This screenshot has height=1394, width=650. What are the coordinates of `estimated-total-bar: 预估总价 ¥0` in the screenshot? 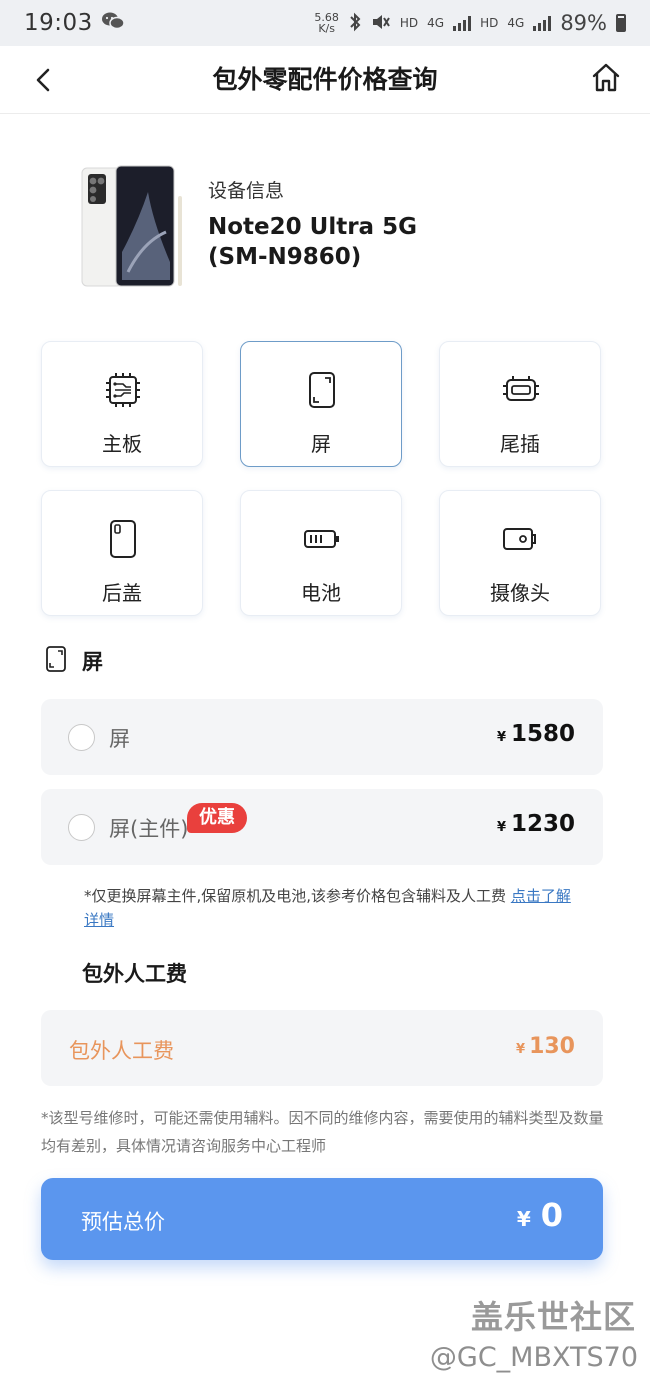 It's located at (322, 1219).